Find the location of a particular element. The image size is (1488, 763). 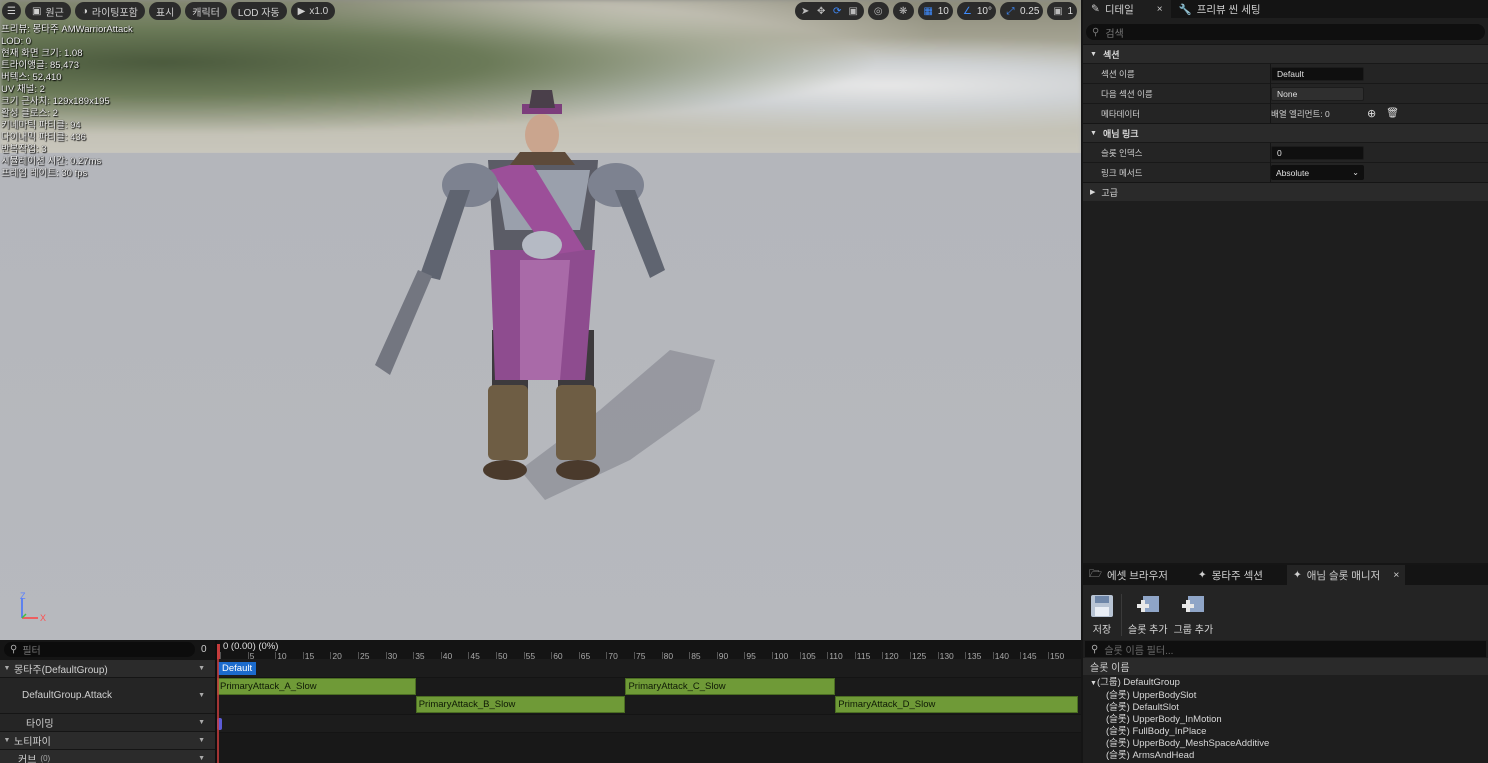

category-section: ▼ 섹션 is located at coordinates (1285, 53).